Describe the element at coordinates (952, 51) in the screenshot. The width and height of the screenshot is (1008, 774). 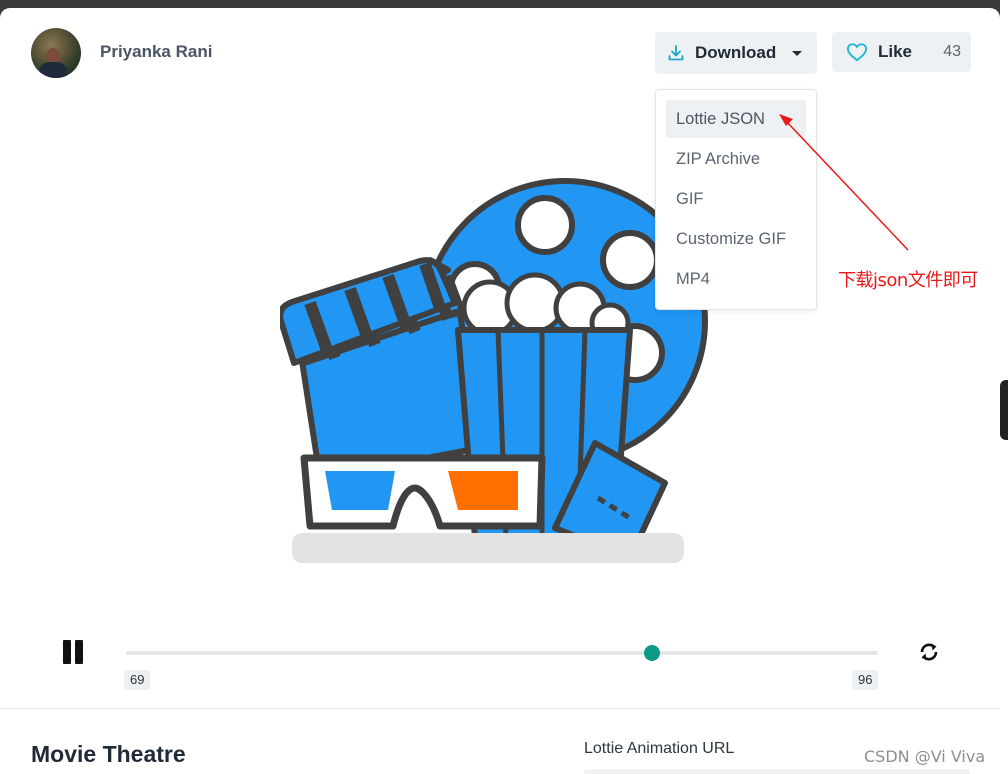
I see `like-count: 43` at that location.